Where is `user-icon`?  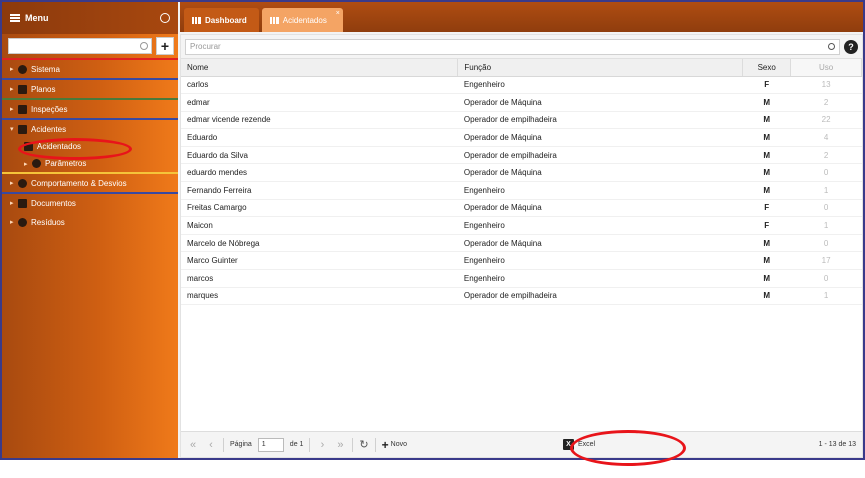
user-icon is located at coordinates (28, 146).